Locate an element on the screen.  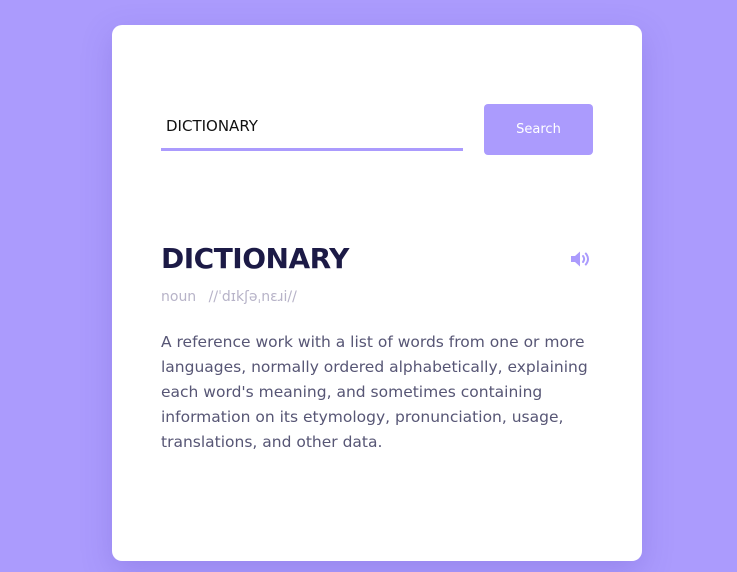
word-header: DICTIONARY is located at coordinates (377, 259).